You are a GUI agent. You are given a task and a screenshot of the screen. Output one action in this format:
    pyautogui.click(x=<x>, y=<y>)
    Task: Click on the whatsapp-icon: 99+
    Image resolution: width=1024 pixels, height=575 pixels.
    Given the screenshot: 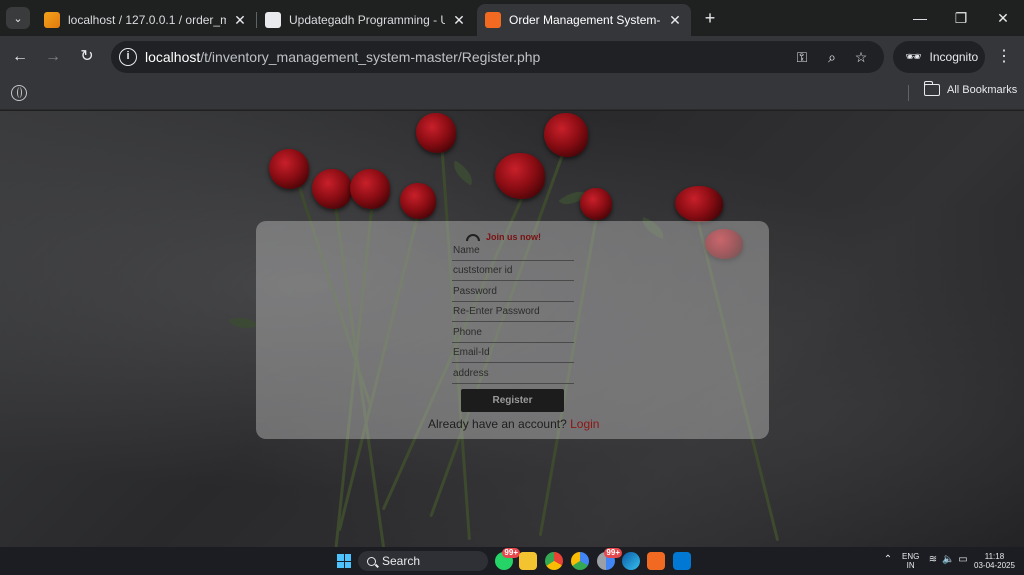 What is the action you would take?
    pyautogui.click(x=507, y=559)
    